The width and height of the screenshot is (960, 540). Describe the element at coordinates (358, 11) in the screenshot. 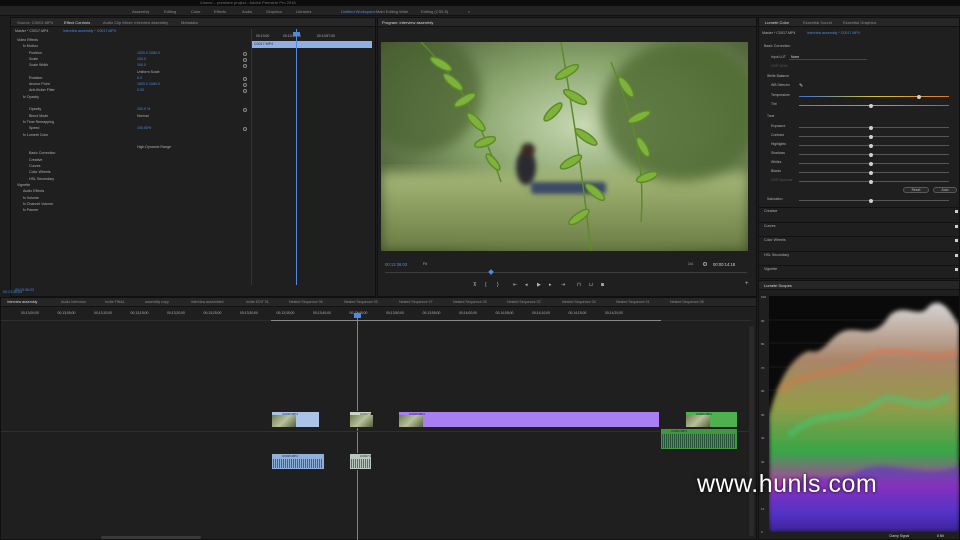

I see `workspace-tab-8: Untitled Workspace` at that location.